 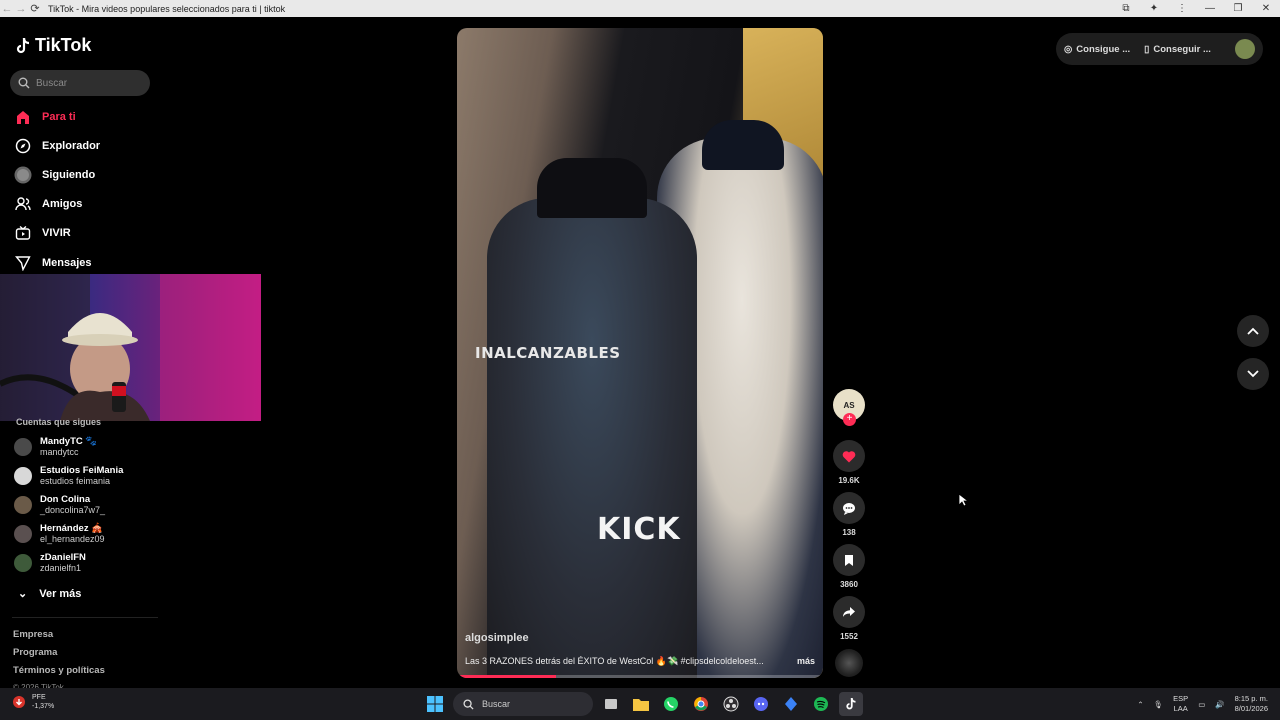 I want to click on compass-icon, so click(x=23, y=146).